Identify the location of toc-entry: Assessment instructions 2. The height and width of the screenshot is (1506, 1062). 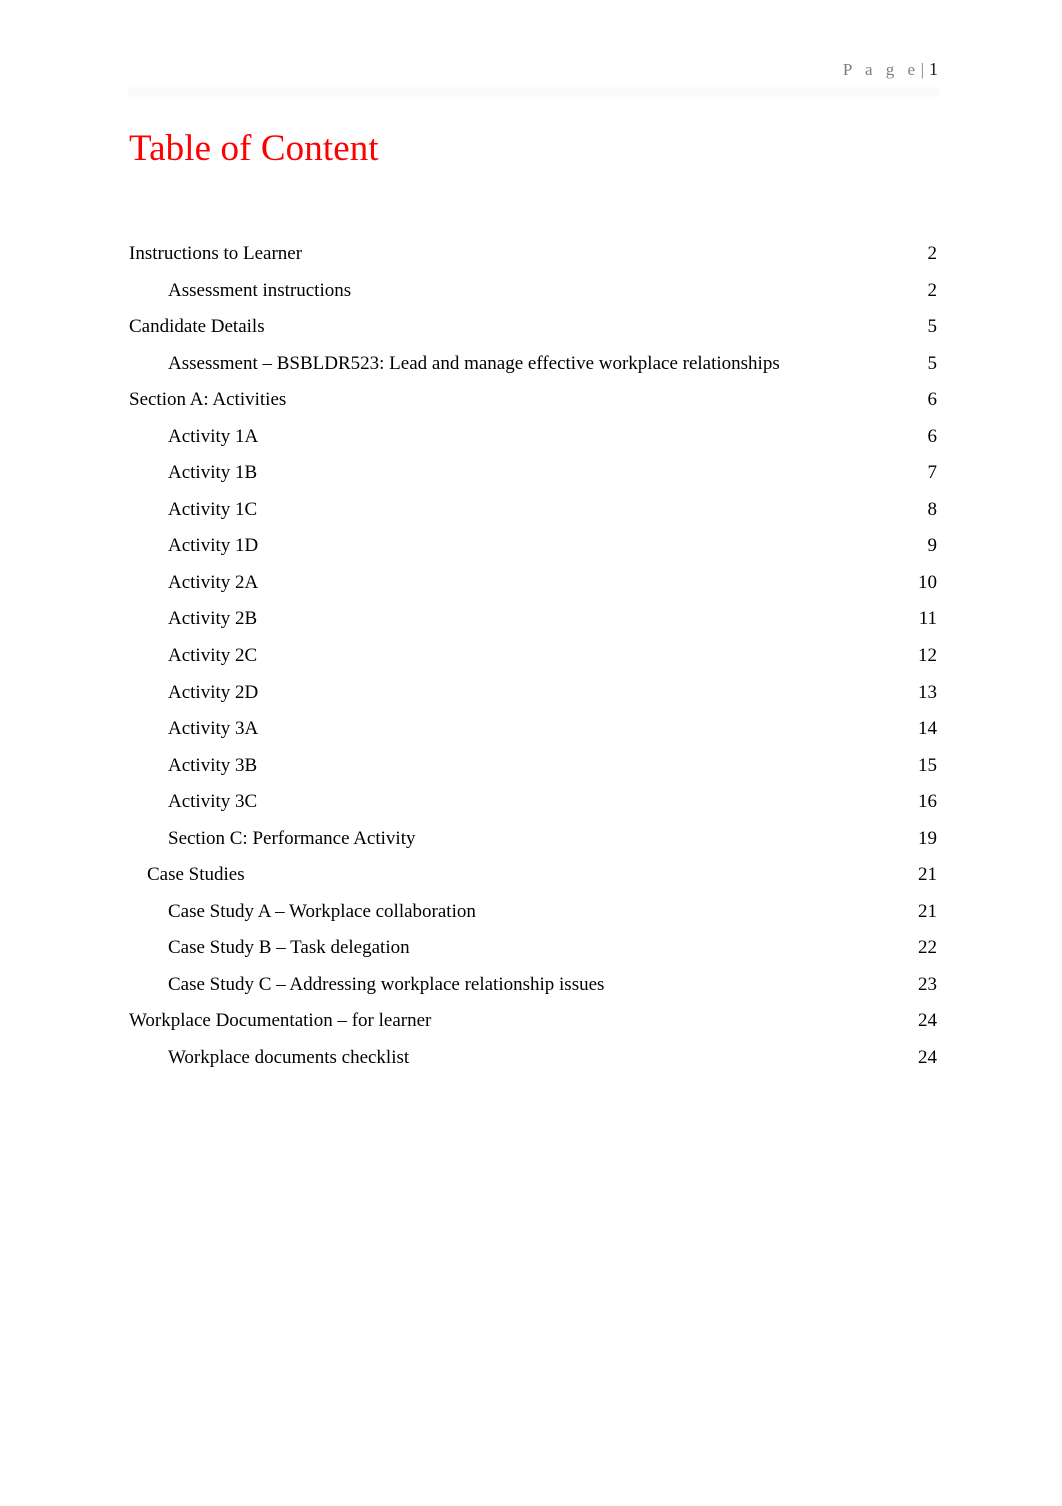
(533, 296).